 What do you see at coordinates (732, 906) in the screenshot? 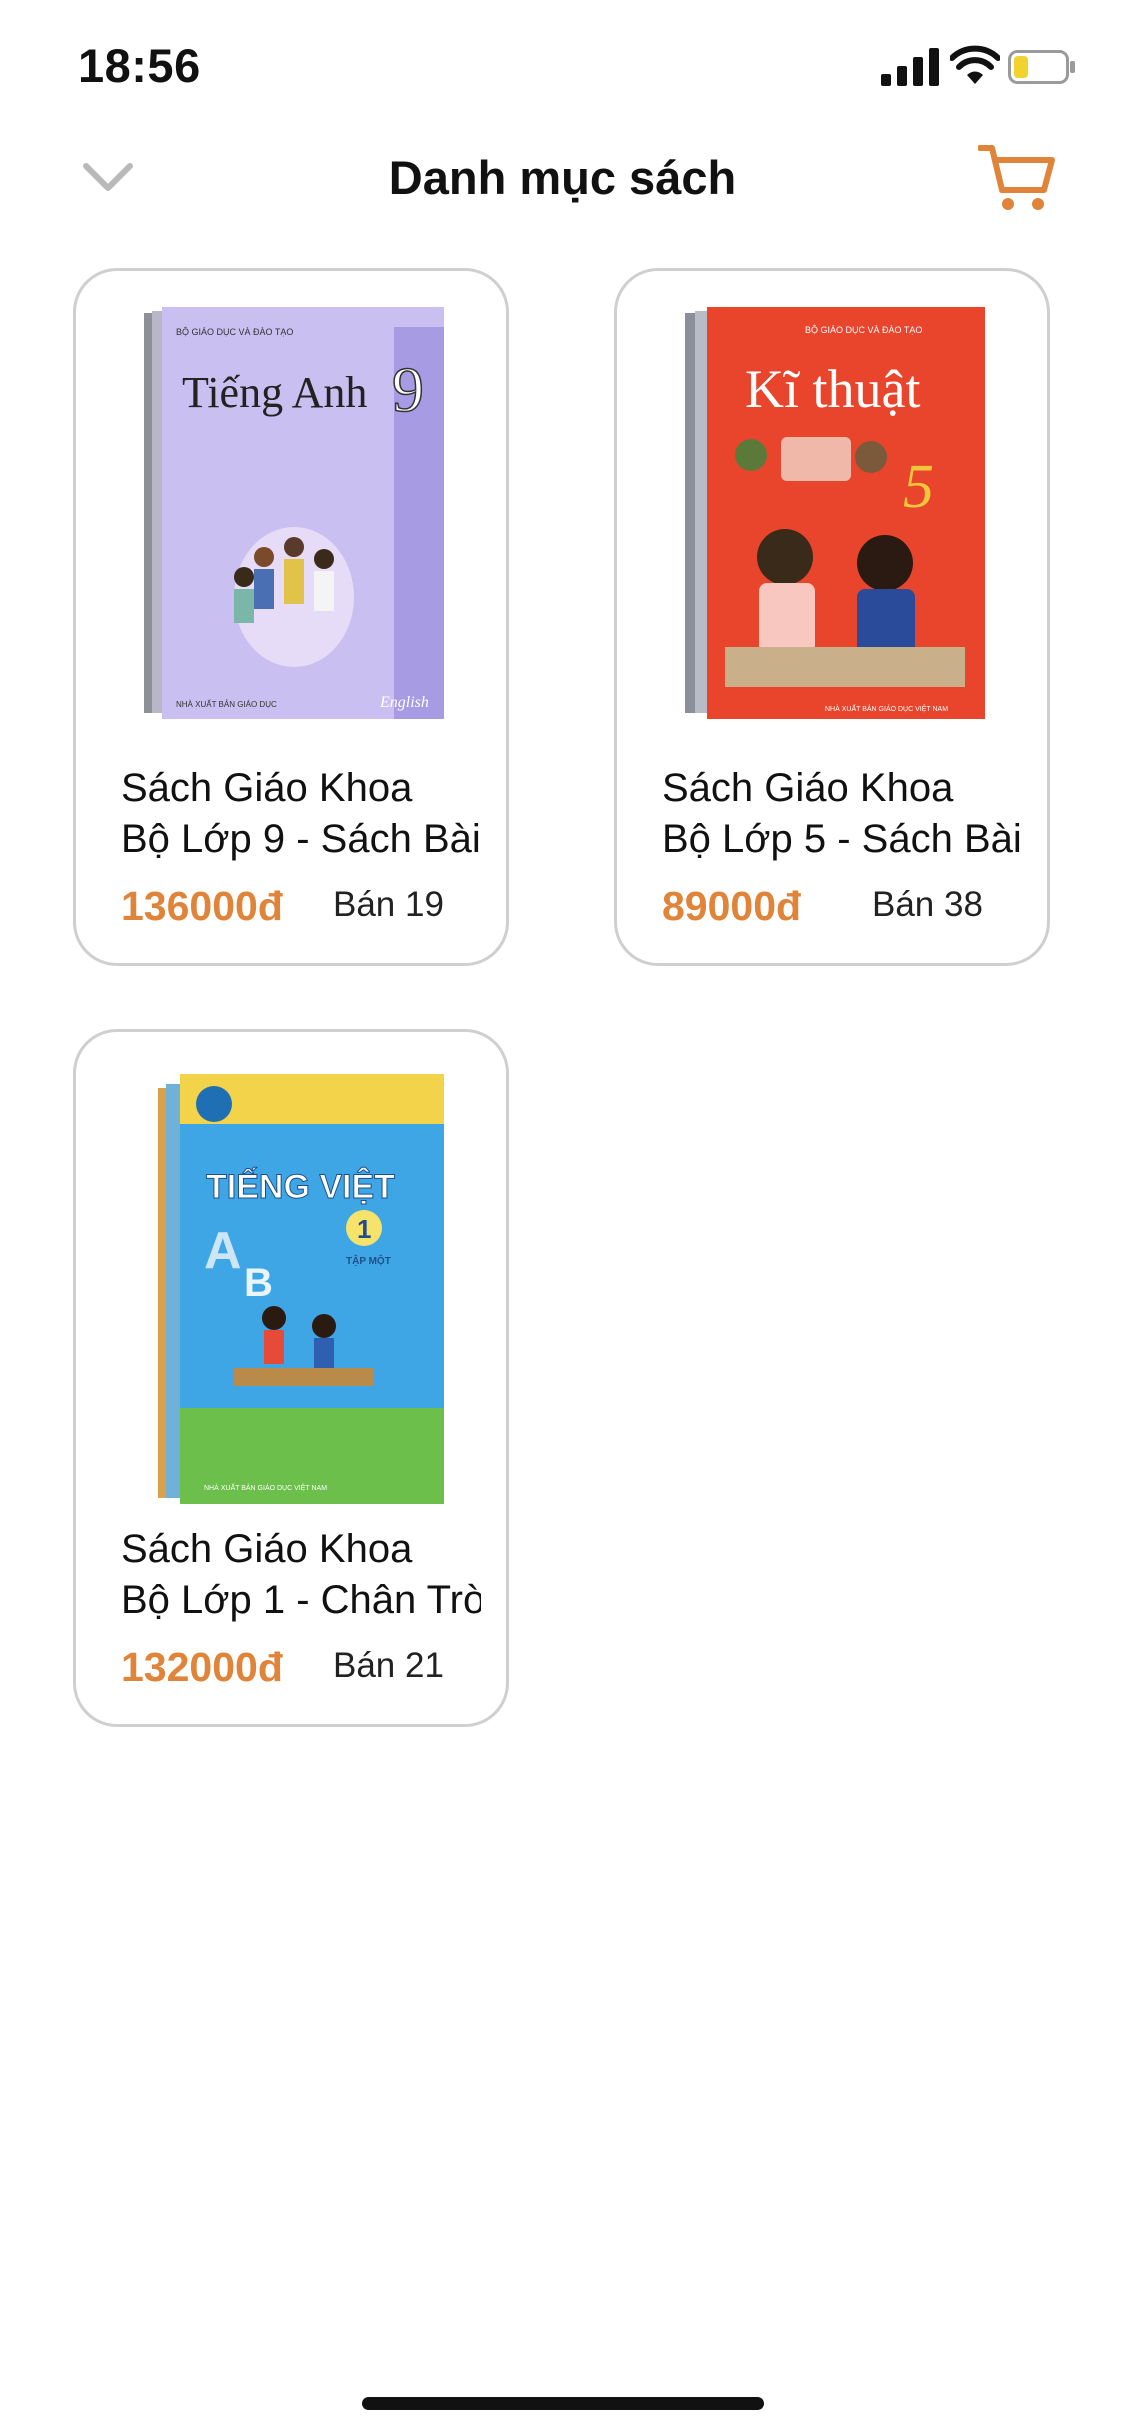
I see `product-price: 89000đ` at bounding box center [732, 906].